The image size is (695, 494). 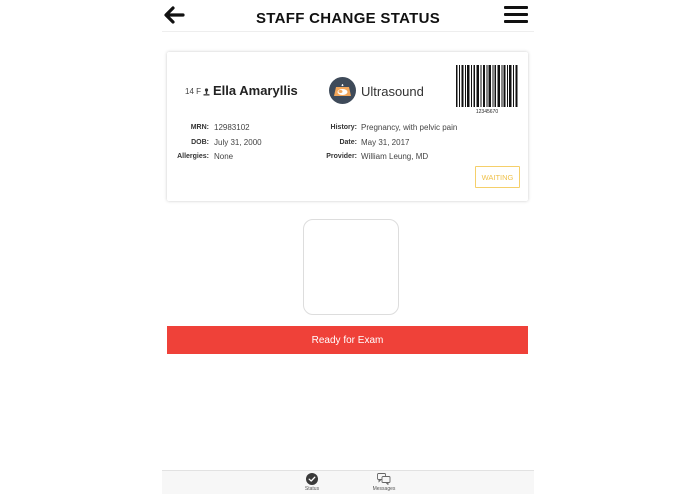 I want to click on patient-photo, so click(x=351, y=267).